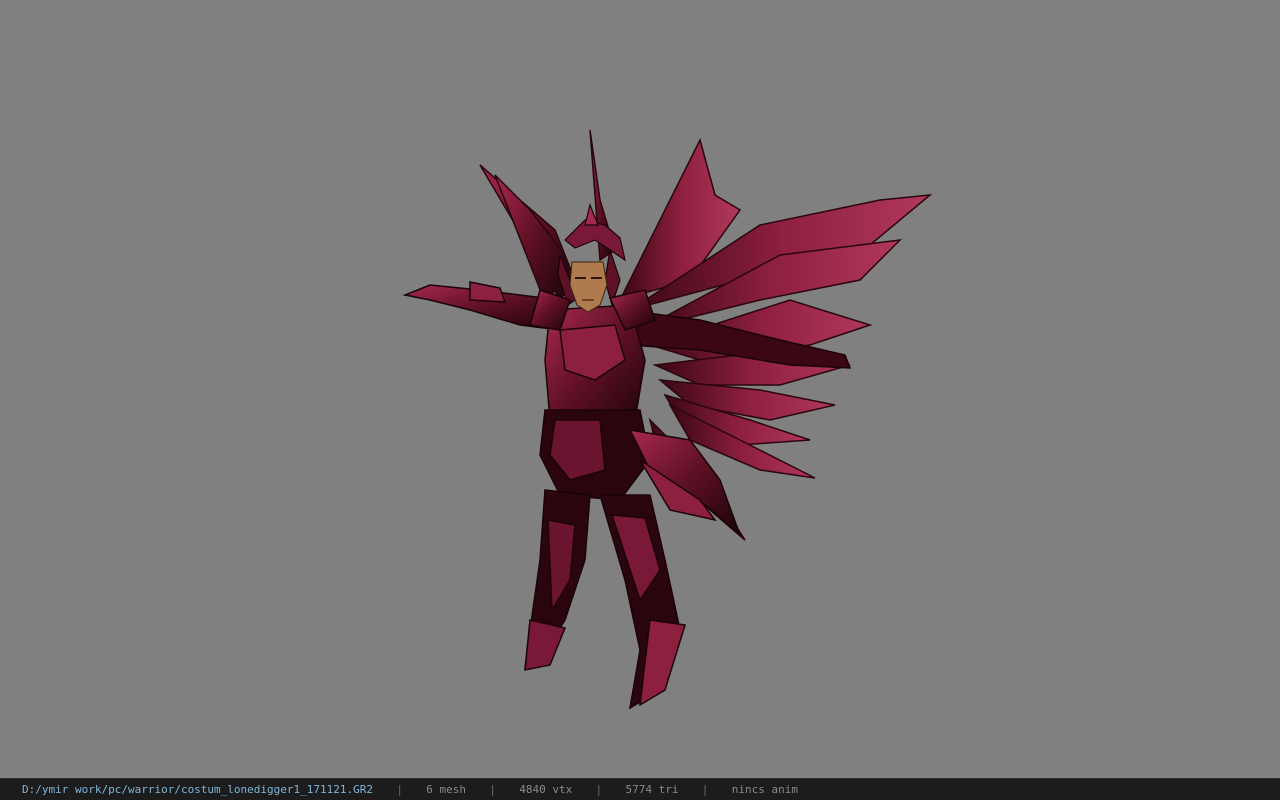 The image size is (1280, 800). What do you see at coordinates (446, 789) in the screenshot?
I see `mesh-count: 6 mesh` at bounding box center [446, 789].